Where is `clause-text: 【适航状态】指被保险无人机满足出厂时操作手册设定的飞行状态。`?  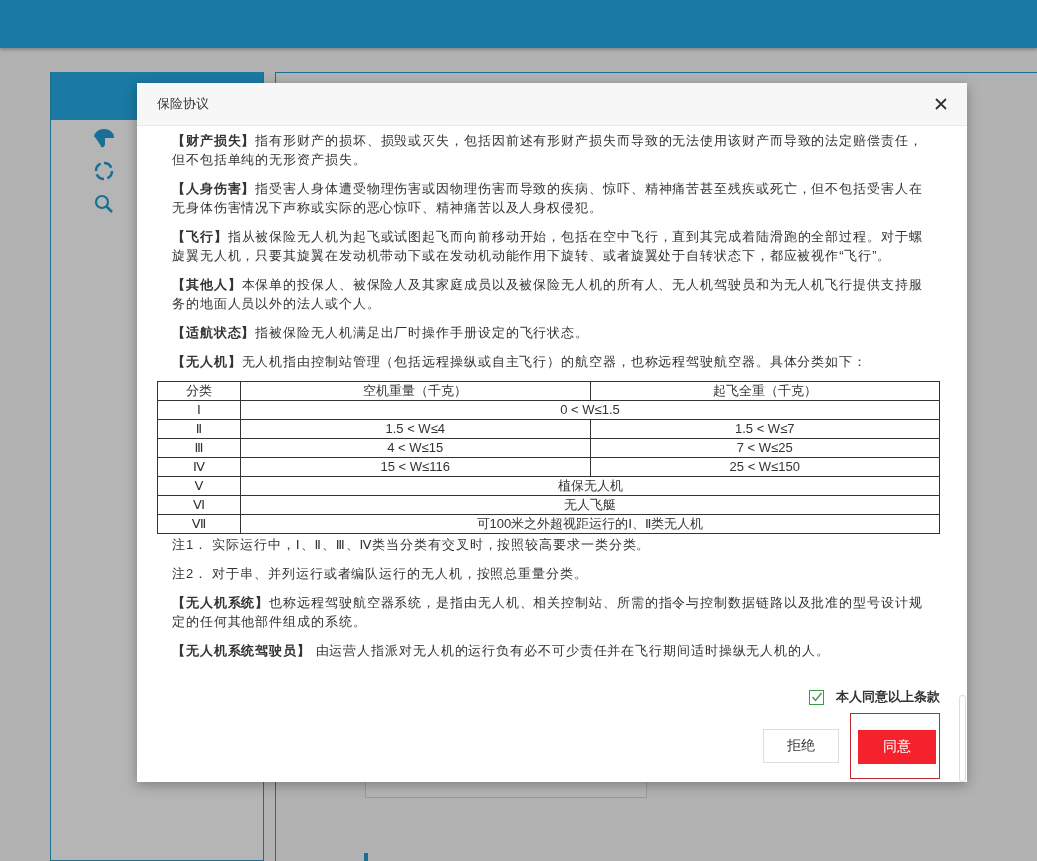 clause-text: 【适航状态】指被保险无人机满足出厂时操作手册设定的飞行状态。 is located at coordinates (381, 333).